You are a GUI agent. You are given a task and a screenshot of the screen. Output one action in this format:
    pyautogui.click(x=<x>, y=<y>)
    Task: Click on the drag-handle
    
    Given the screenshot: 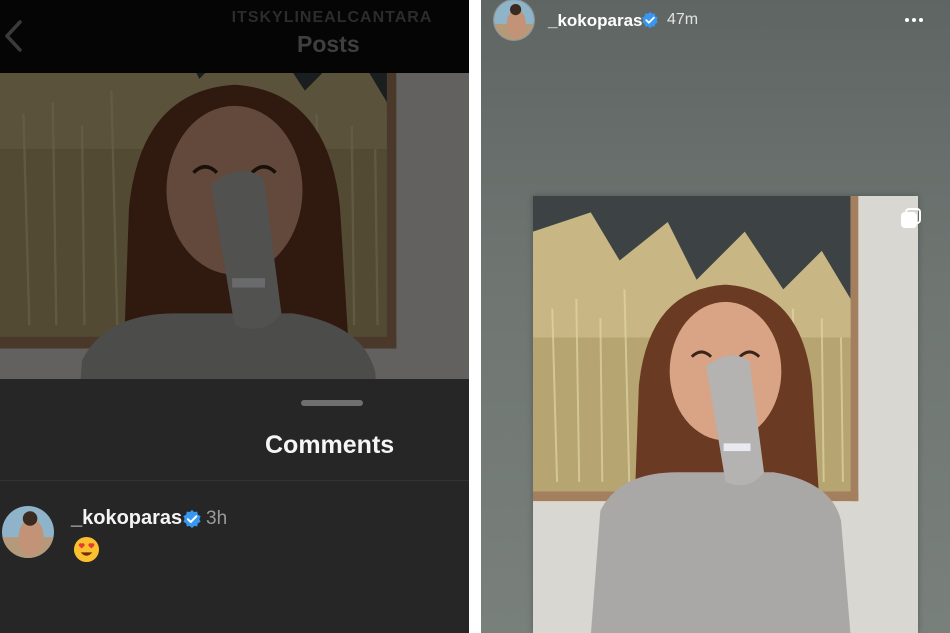 What is the action you would take?
    pyautogui.click(x=332, y=403)
    